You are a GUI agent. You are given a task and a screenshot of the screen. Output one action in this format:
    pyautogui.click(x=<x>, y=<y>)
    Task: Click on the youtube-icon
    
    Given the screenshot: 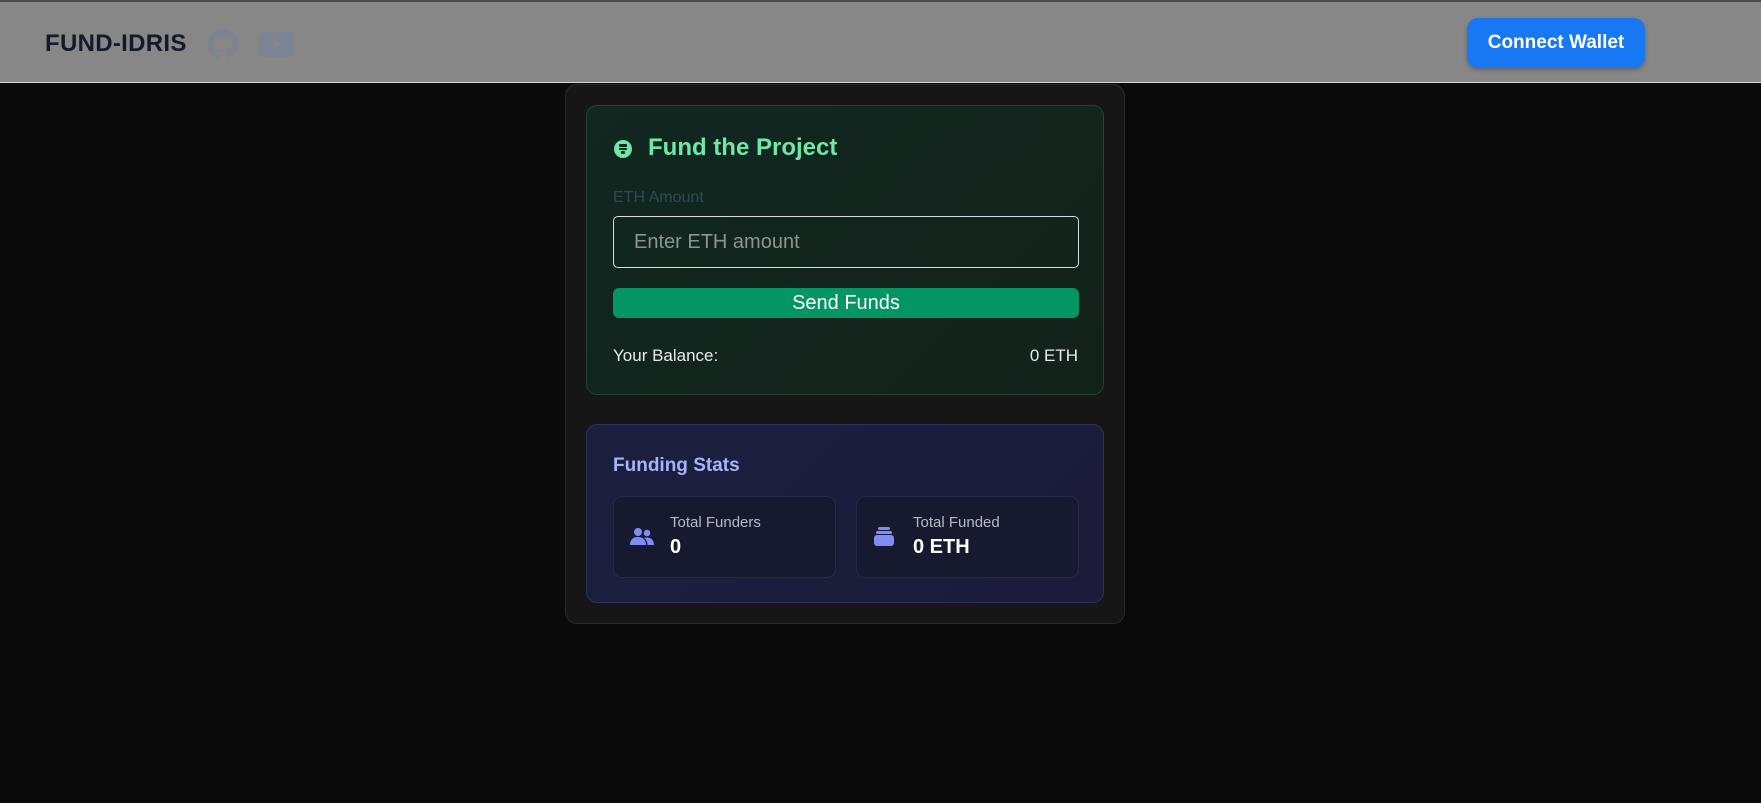 What is the action you would take?
    pyautogui.click(x=276, y=44)
    